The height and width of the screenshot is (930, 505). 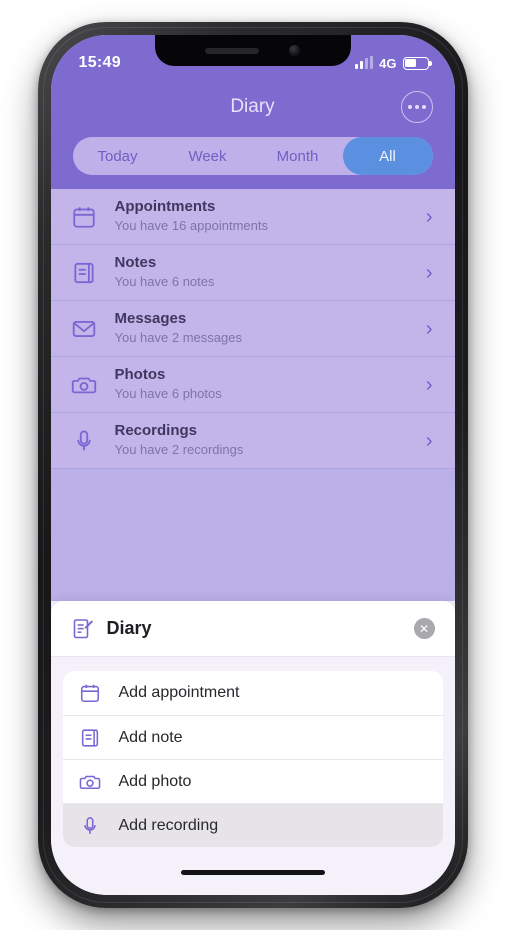 I want to click on menu-item-label: Add note, so click(x=150, y=737).